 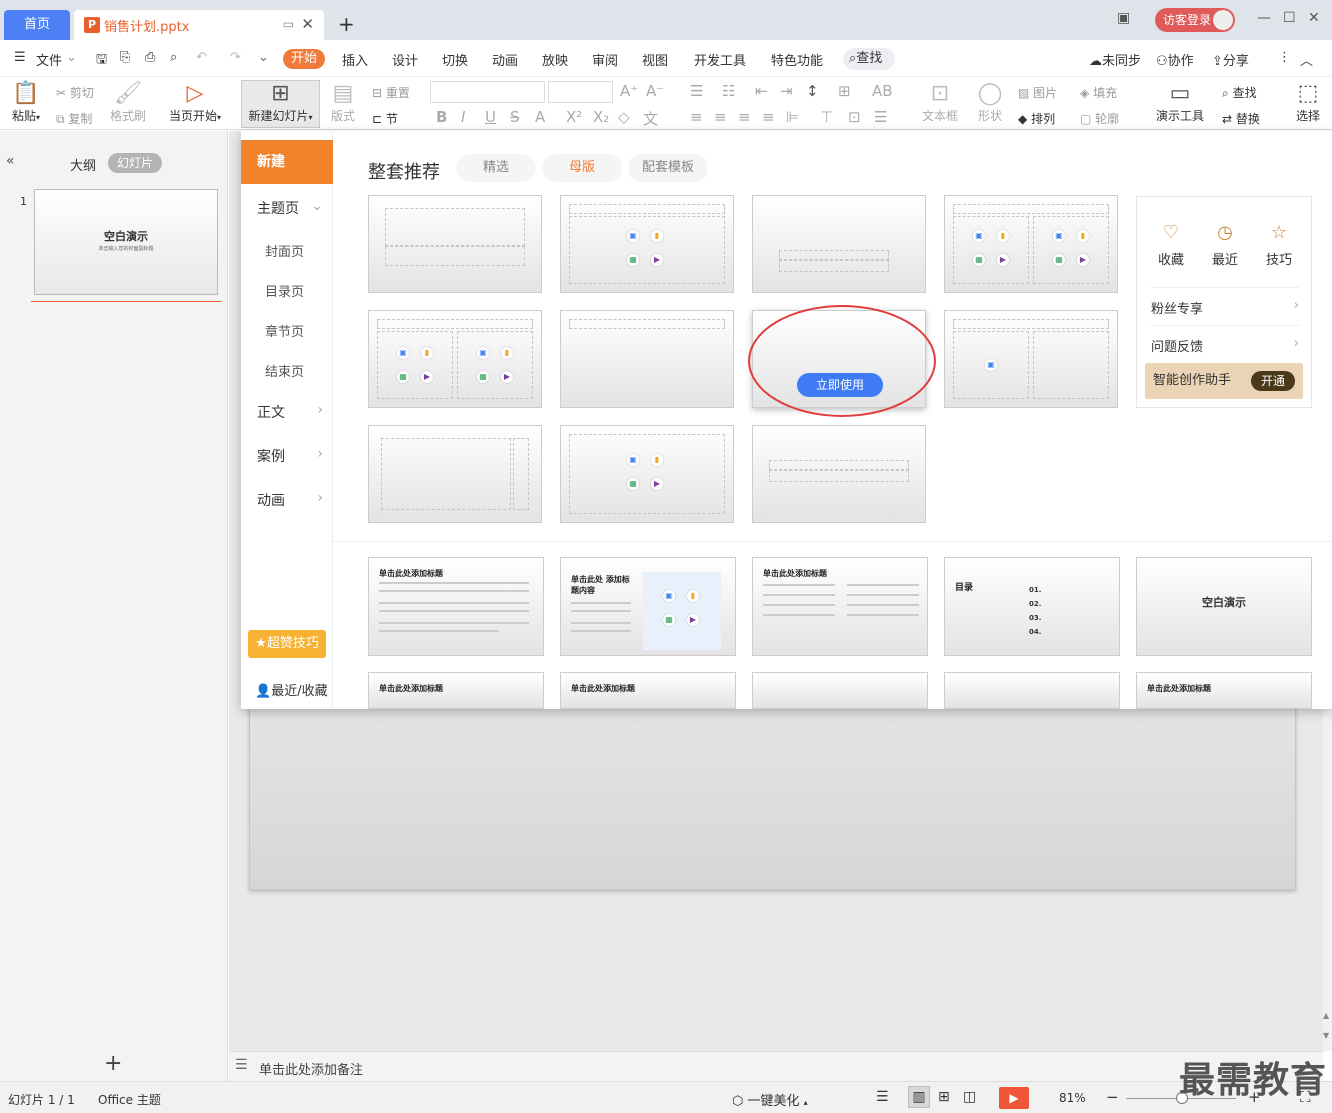 What do you see at coordinates (990, 102) in the screenshot?
I see `shape-button: ◯ 形状` at bounding box center [990, 102].